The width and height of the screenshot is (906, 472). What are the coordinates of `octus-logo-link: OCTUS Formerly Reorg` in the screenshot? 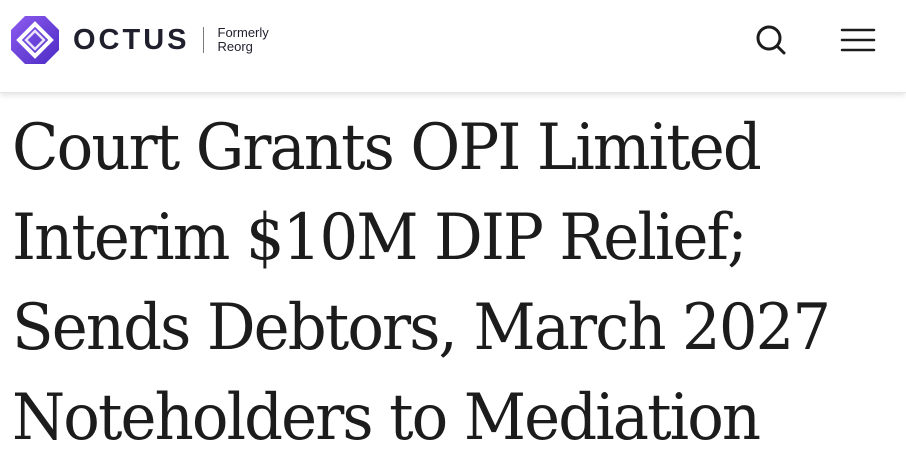 It's located at (139, 40).